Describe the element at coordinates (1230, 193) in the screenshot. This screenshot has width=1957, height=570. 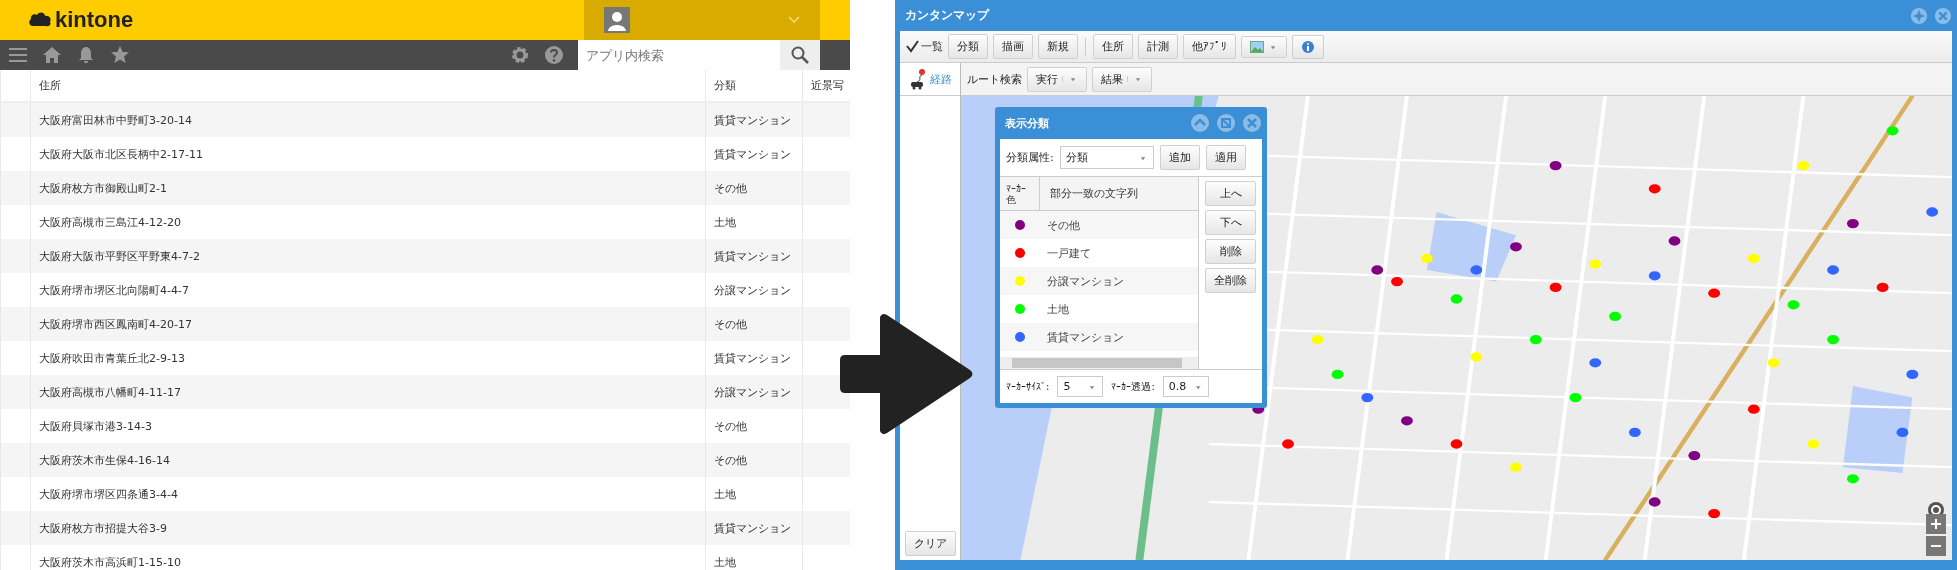
I see `list-button: 上へ` at that location.